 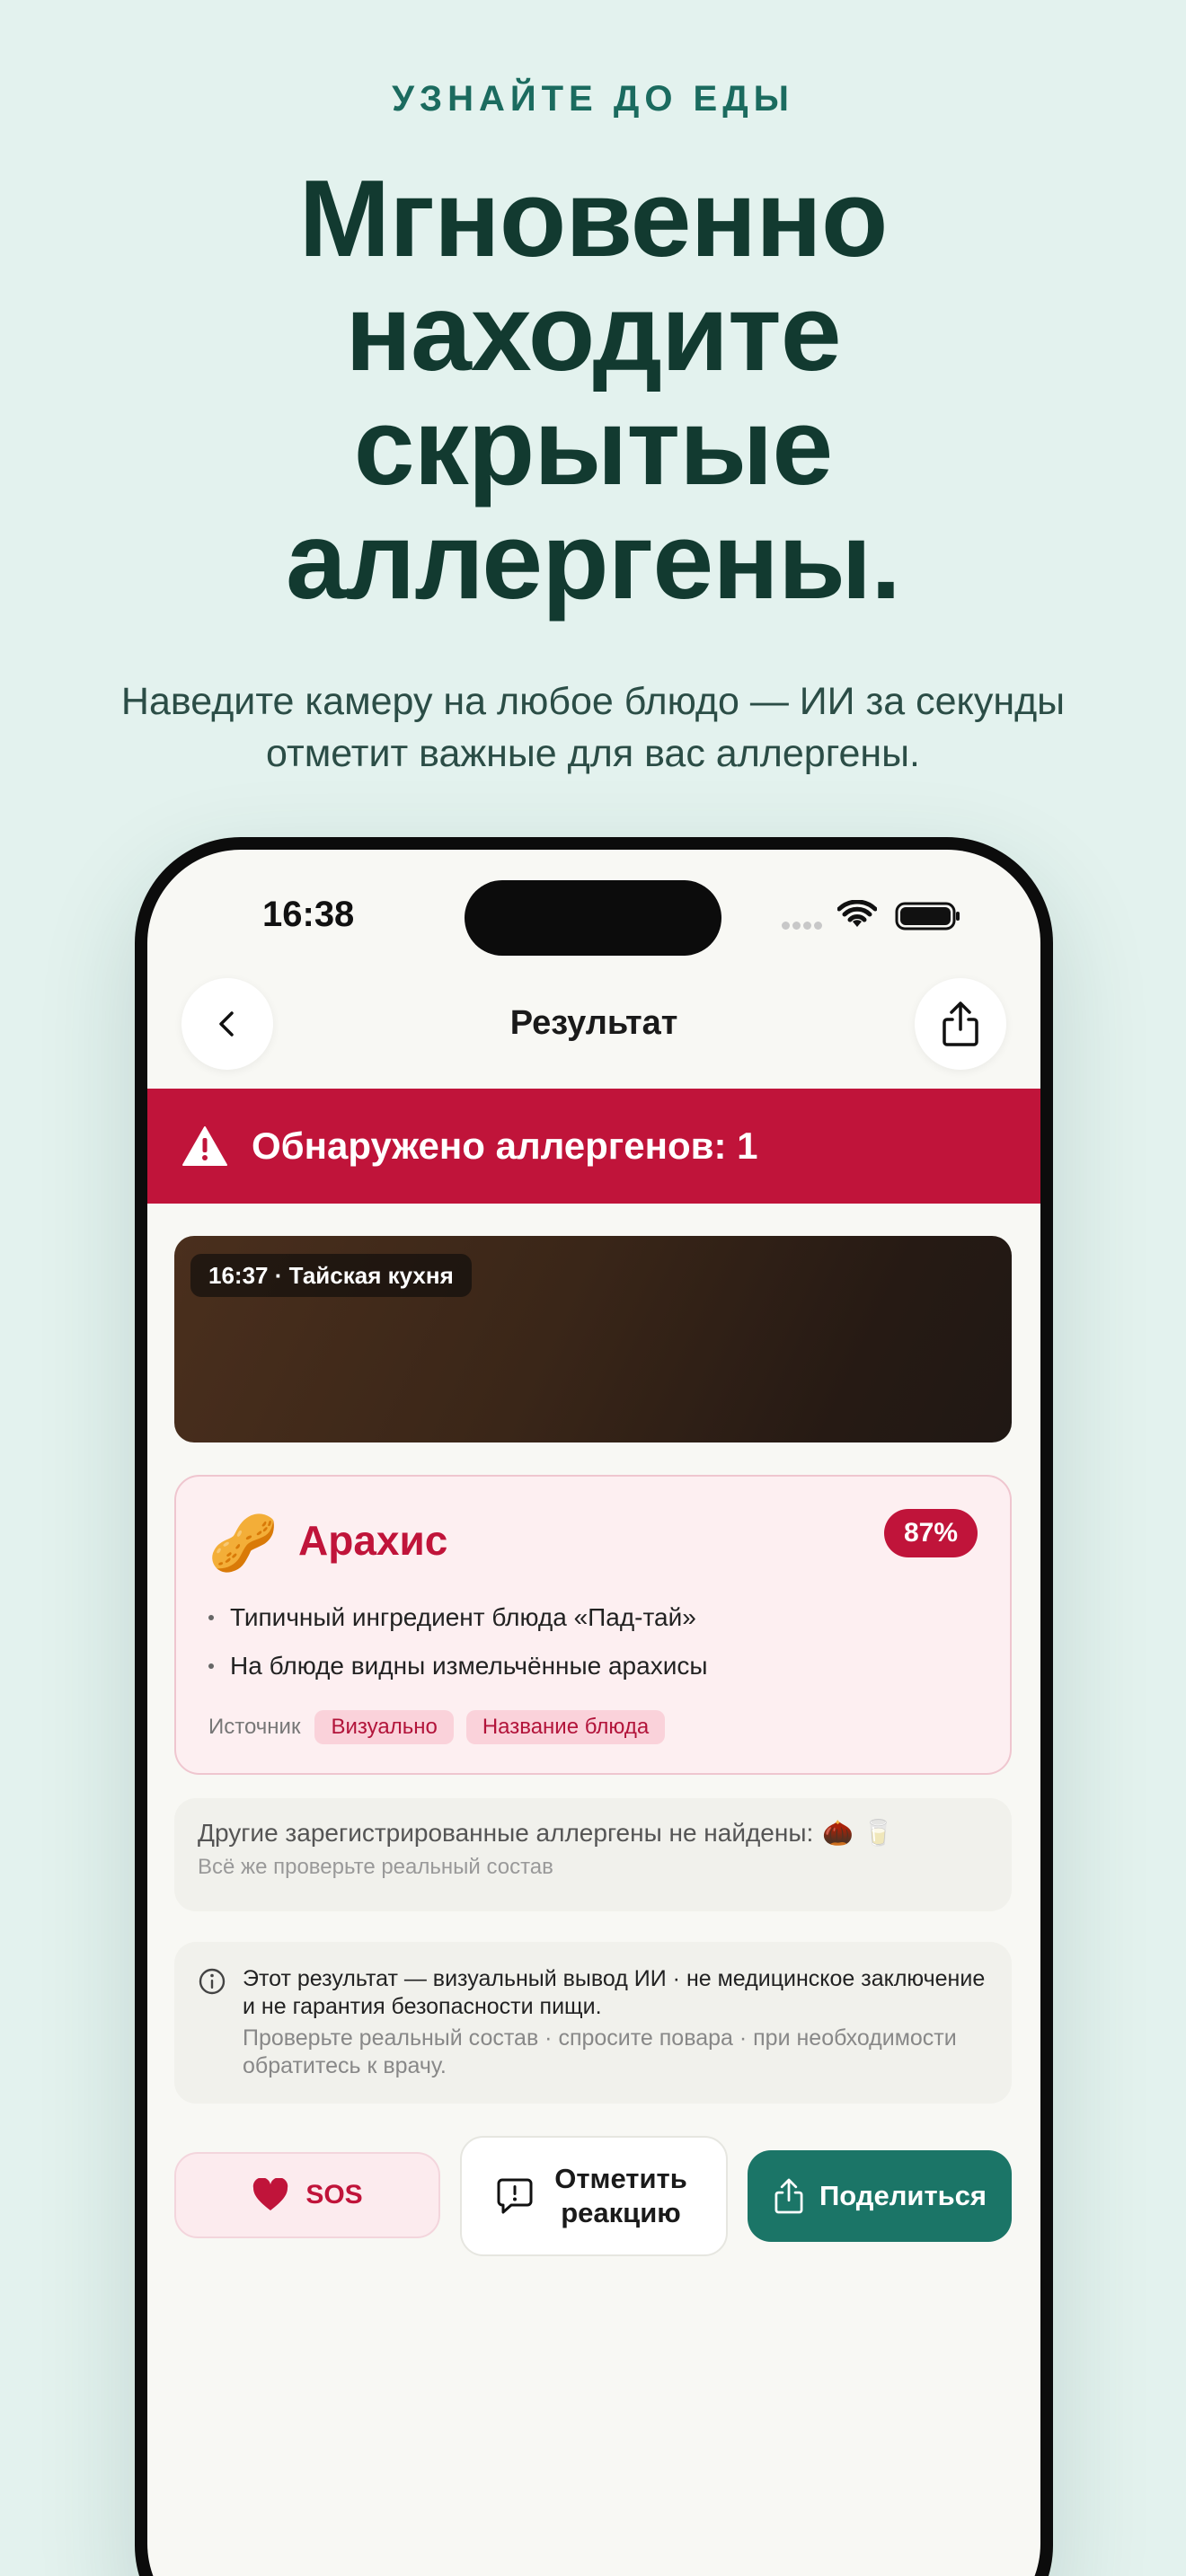 I want to click on warning-triangle-icon, so click(x=204, y=1146).